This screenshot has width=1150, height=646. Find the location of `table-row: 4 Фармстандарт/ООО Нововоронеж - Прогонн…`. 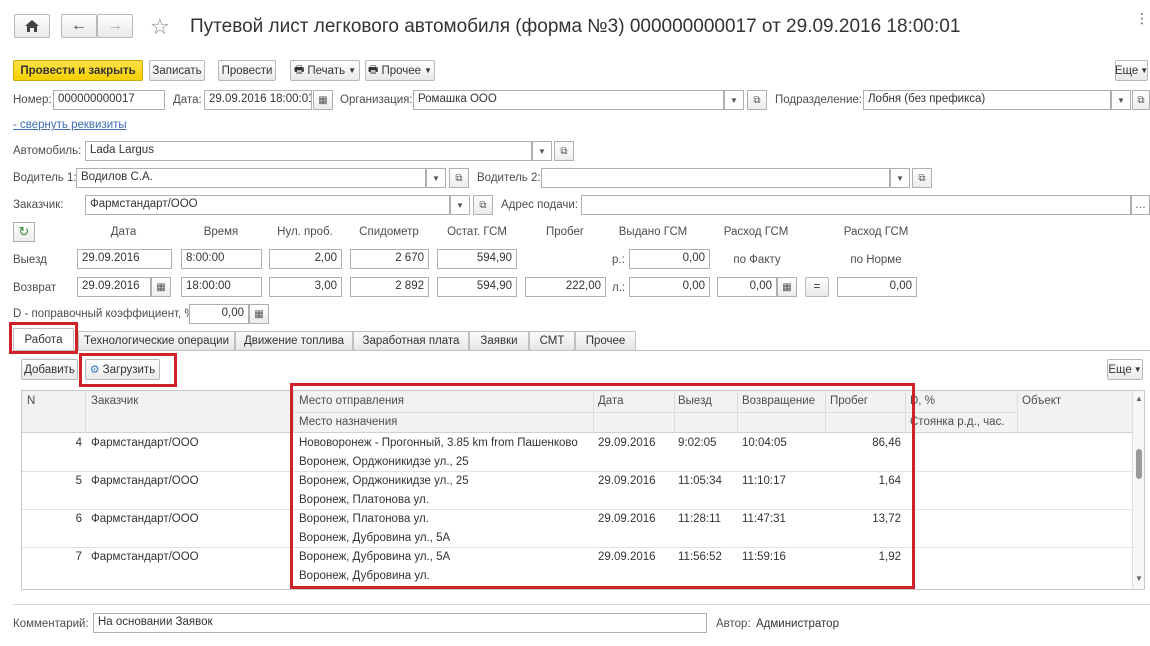

table-row: 4 Фармстандарт/ООО Нововоронеж - Прогонн… is located at coordinates (578, 452).